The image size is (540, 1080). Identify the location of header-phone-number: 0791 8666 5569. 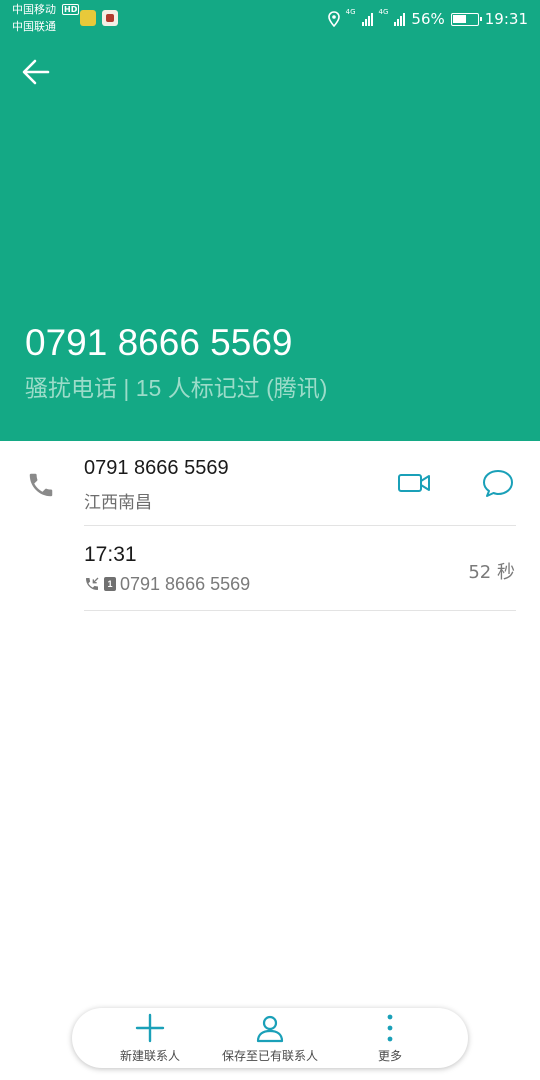
(159, 342).